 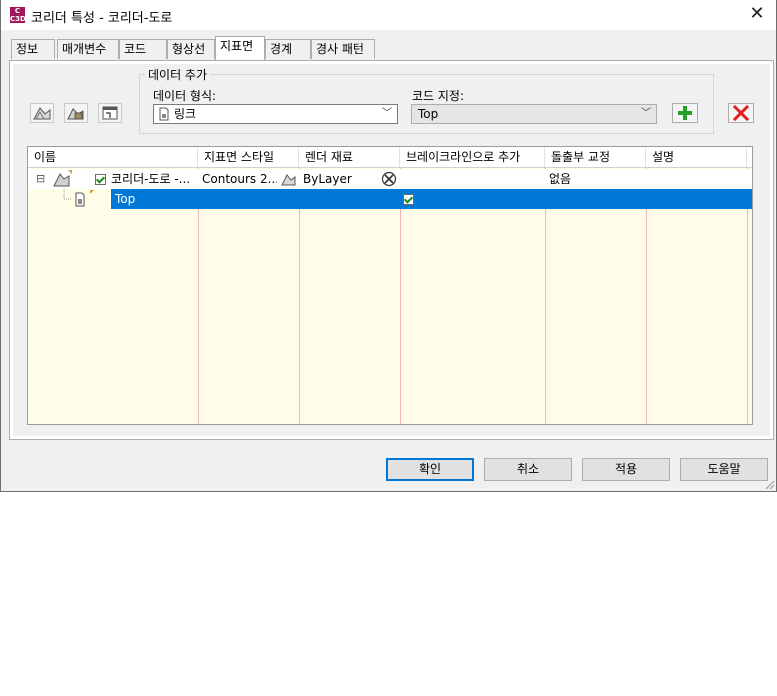 What do you see at coordinates (757, 13) in the screenshot?
I see `close-icon: ✕` at bounding box center [757, 13].